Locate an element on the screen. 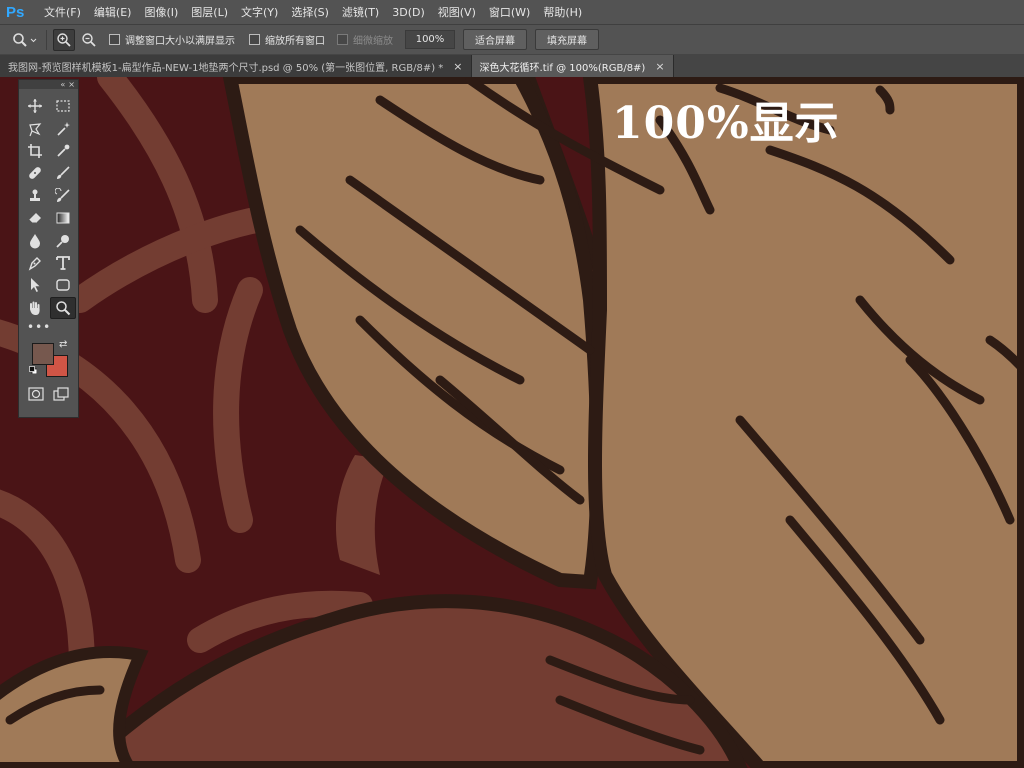 The height and width of the screenshot is (768, 1024). type-tool is located at coordinates (63, 263).